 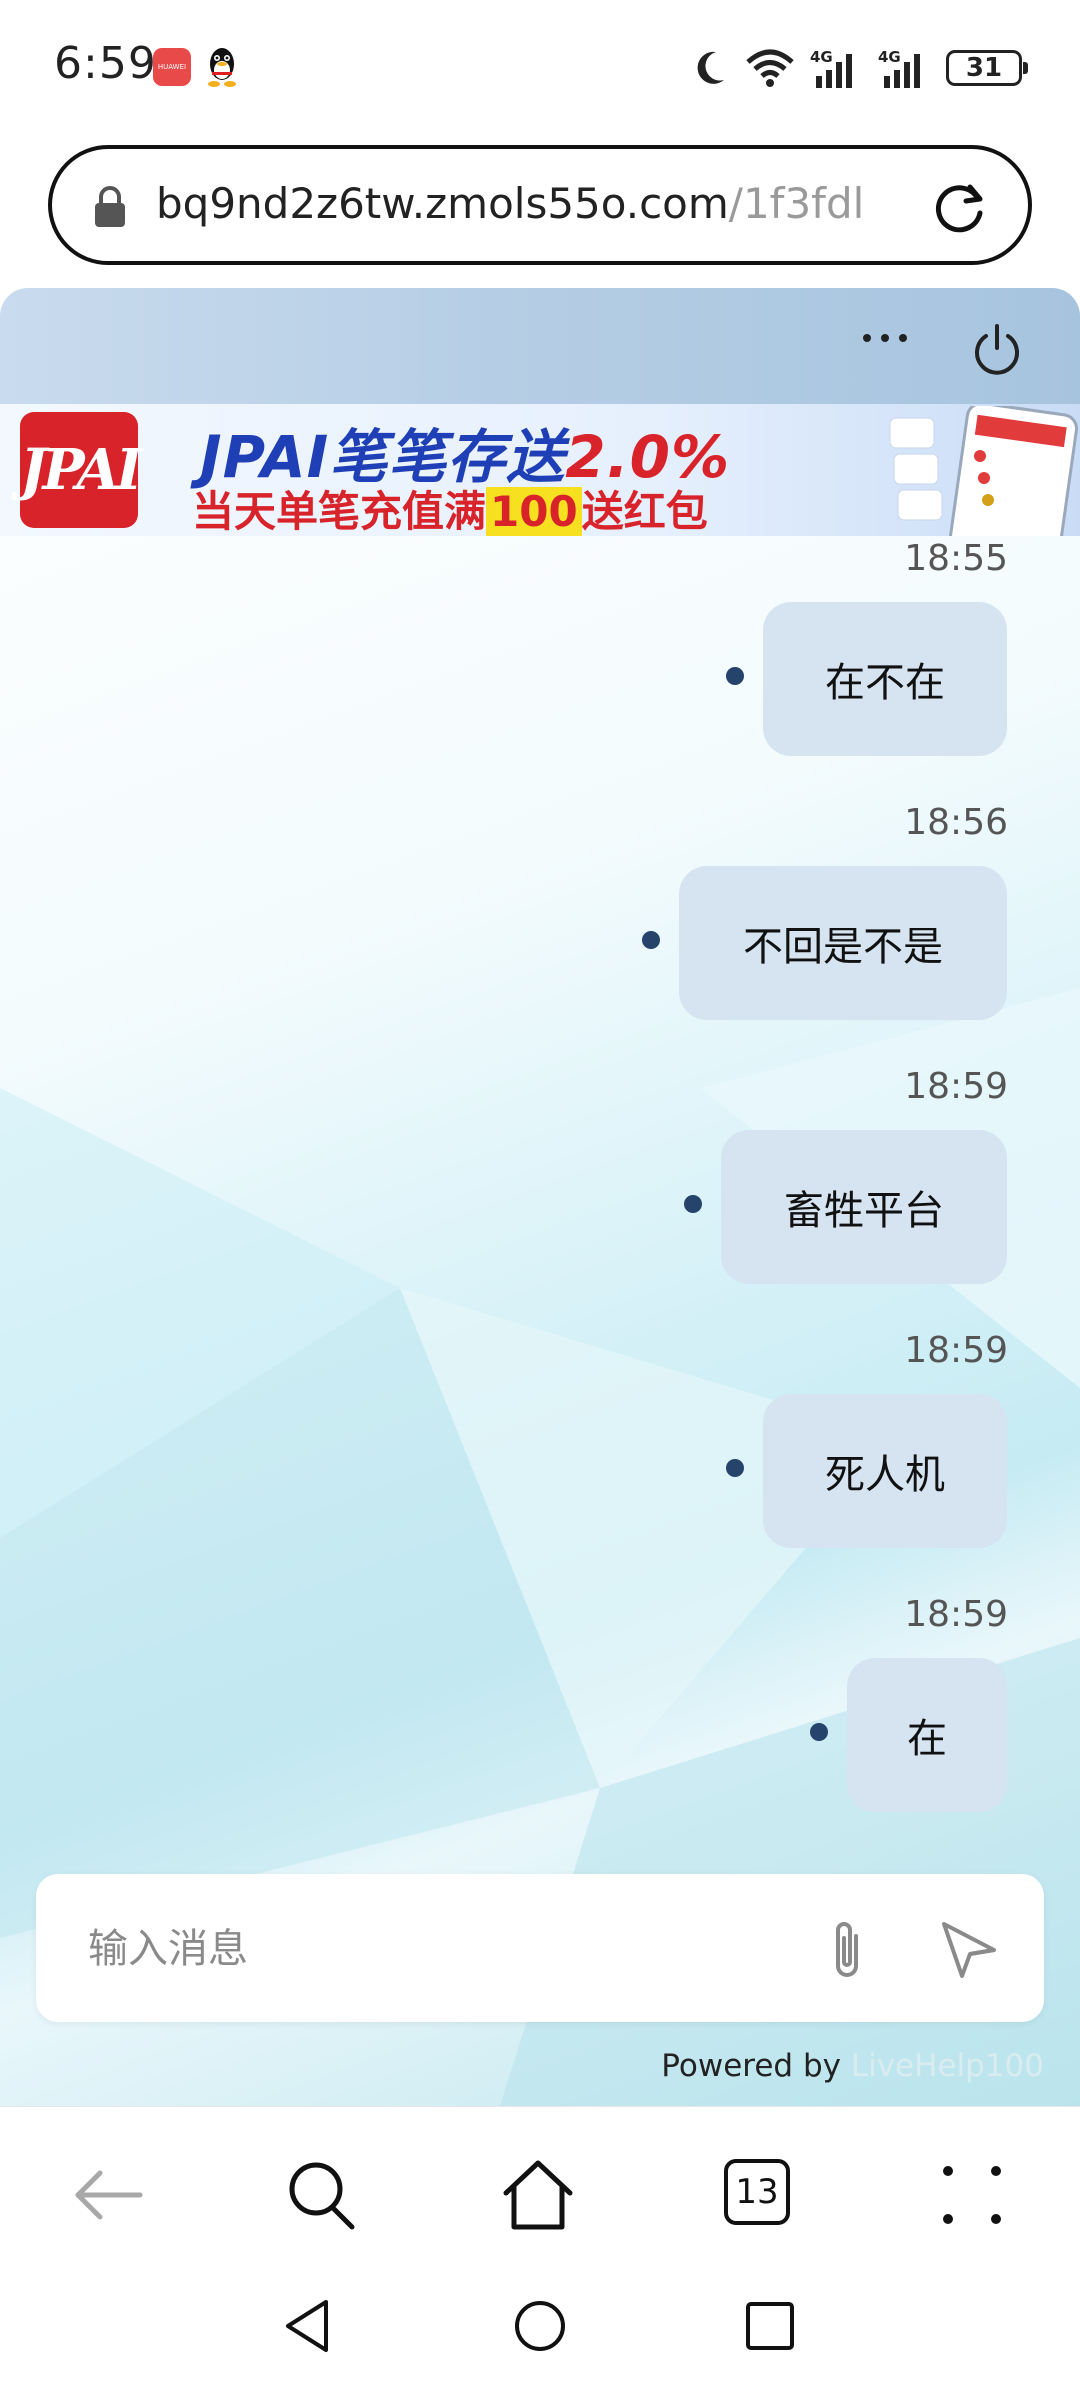 I want to click on back-arrow-icon, so click(x=108, y=2195).